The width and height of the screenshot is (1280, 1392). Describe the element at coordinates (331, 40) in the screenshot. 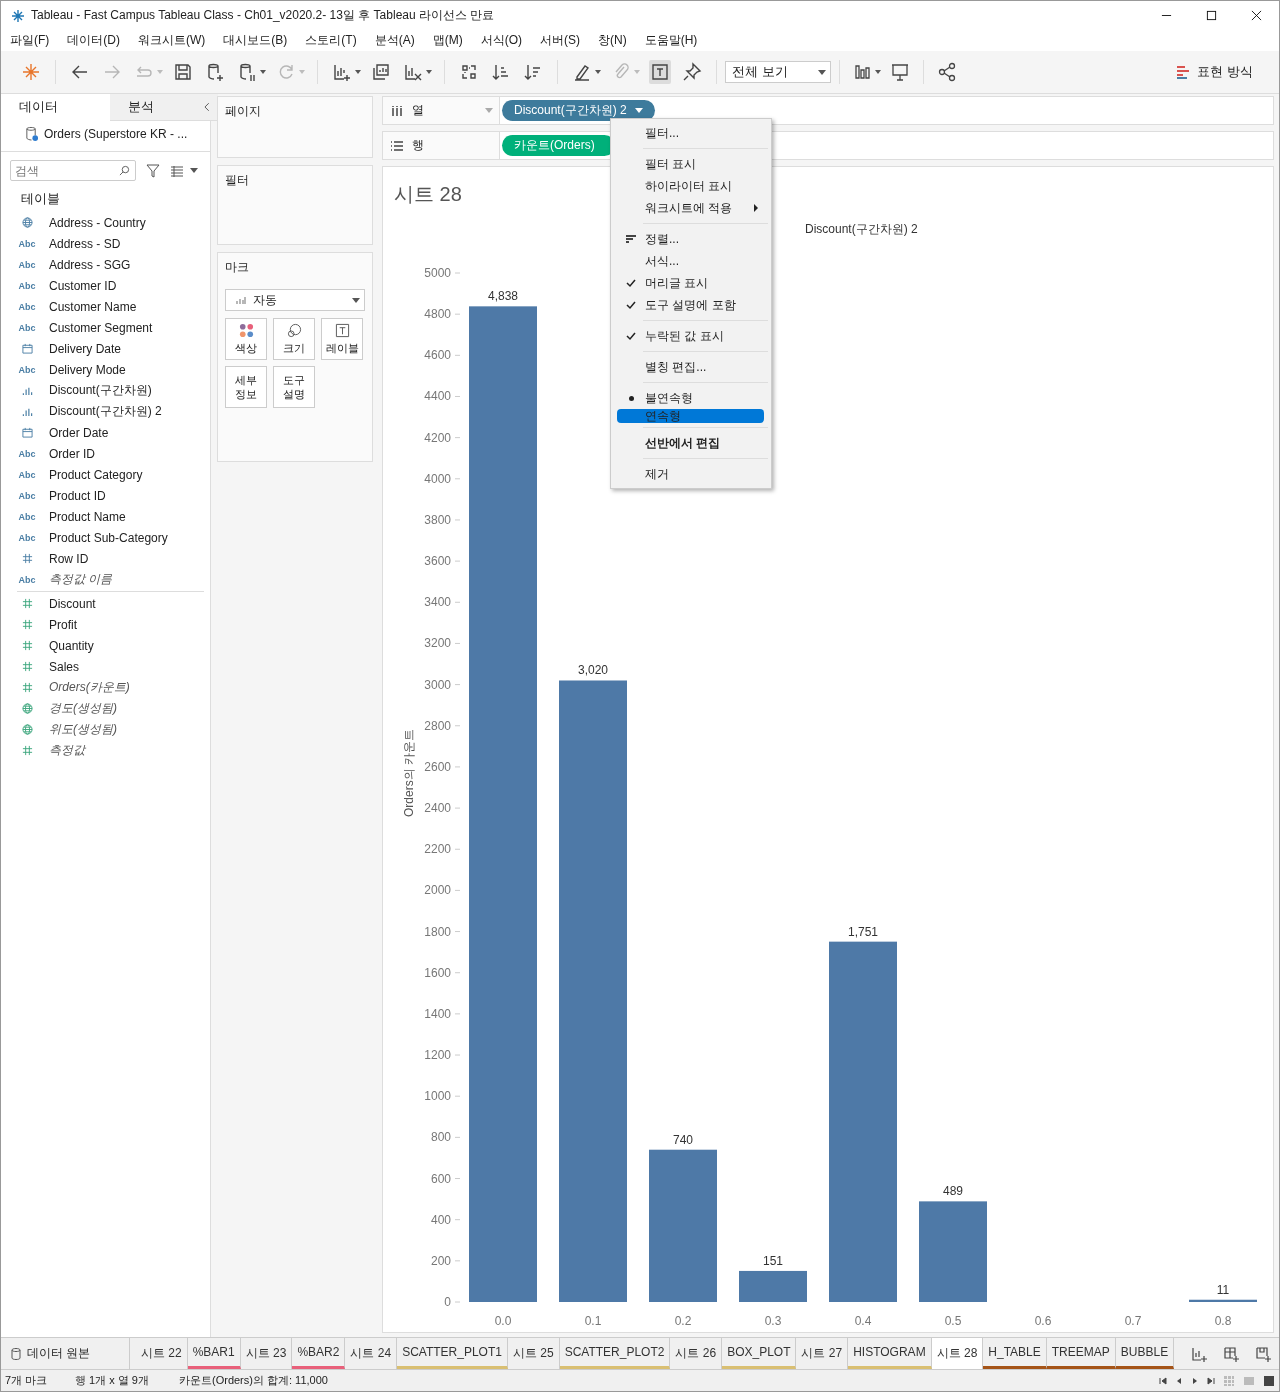

I see `menu-item: 스토리(T)` at that location.